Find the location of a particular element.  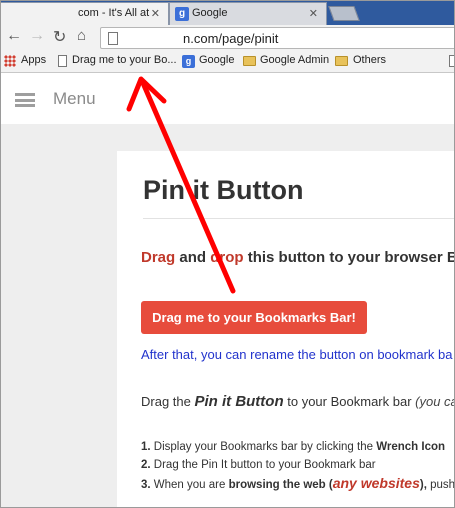

drop-word: drop is located at coordinates (227, 257).